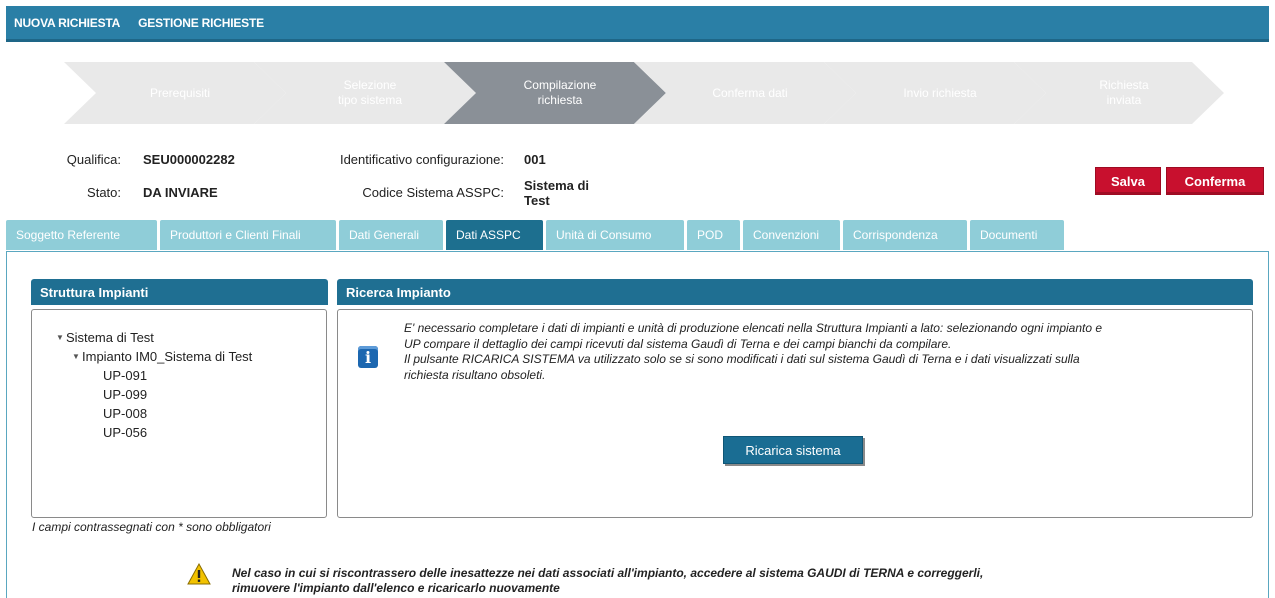 This screenshot has width=1275, height=598. I want to click on step-prerequisiti: Prerequisiti, so click(175, 93).